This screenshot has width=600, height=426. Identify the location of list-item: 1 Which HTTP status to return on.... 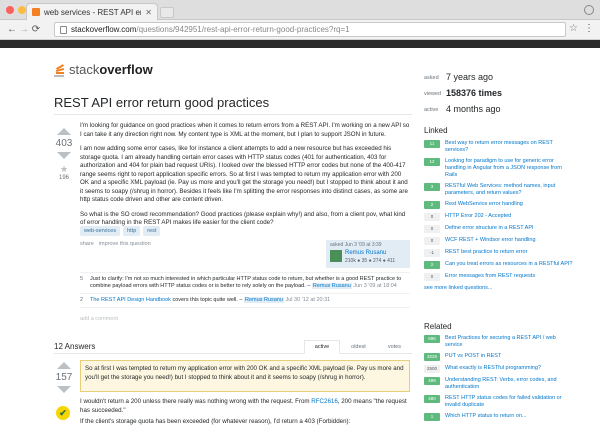
(499, 417).